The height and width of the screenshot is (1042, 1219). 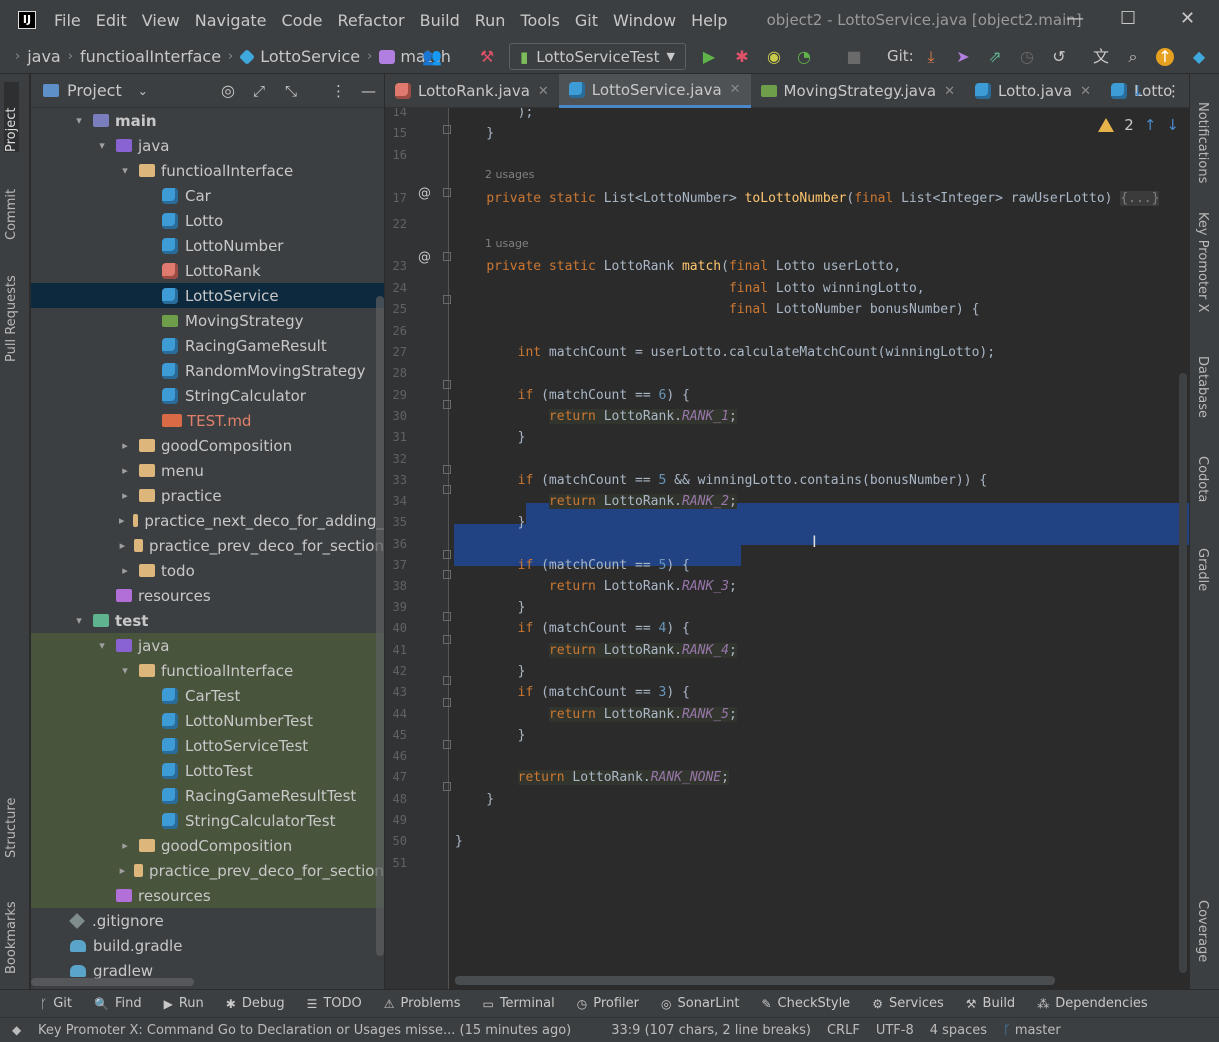 I want to click on tree-item-racinggameresulttest: RacingGameResultTest, so click(x=207, y=795).